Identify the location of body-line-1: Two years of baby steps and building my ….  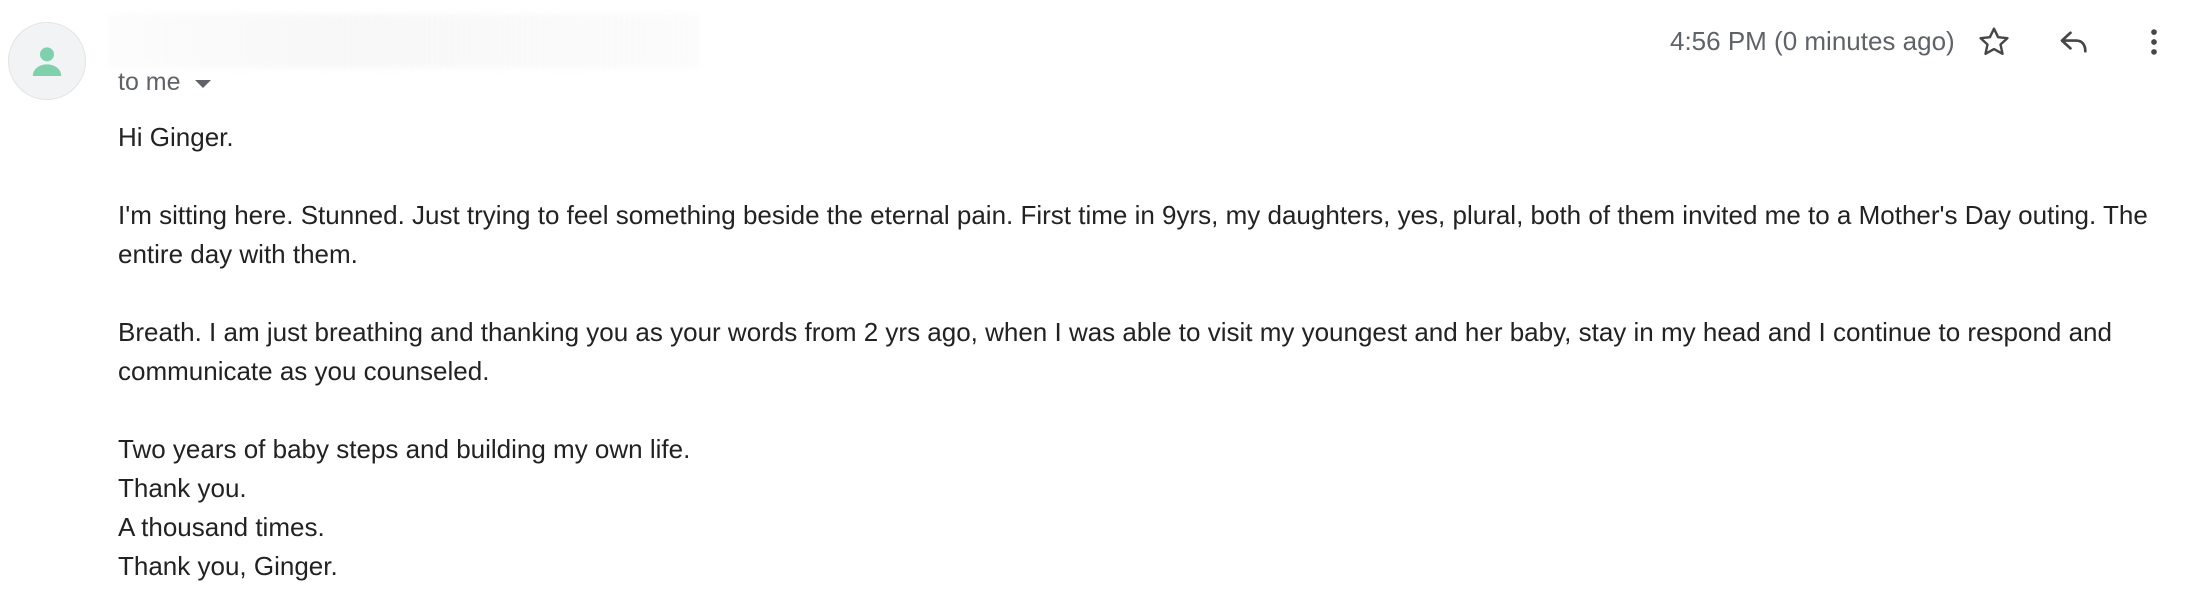
(404, 449).